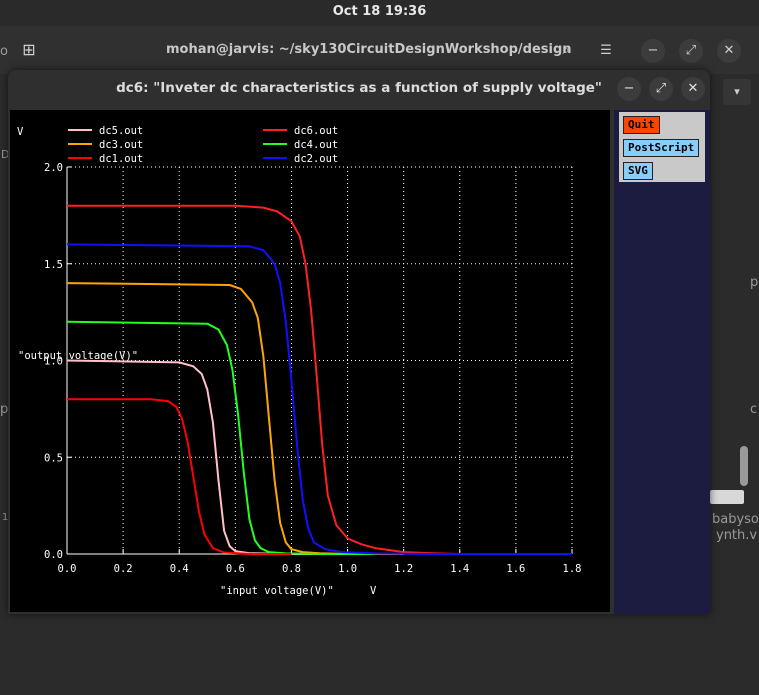 Image resolution: width=759 pixels, height=695 pixels. I want to click on terminal-scrollbar, so click(744, 466).